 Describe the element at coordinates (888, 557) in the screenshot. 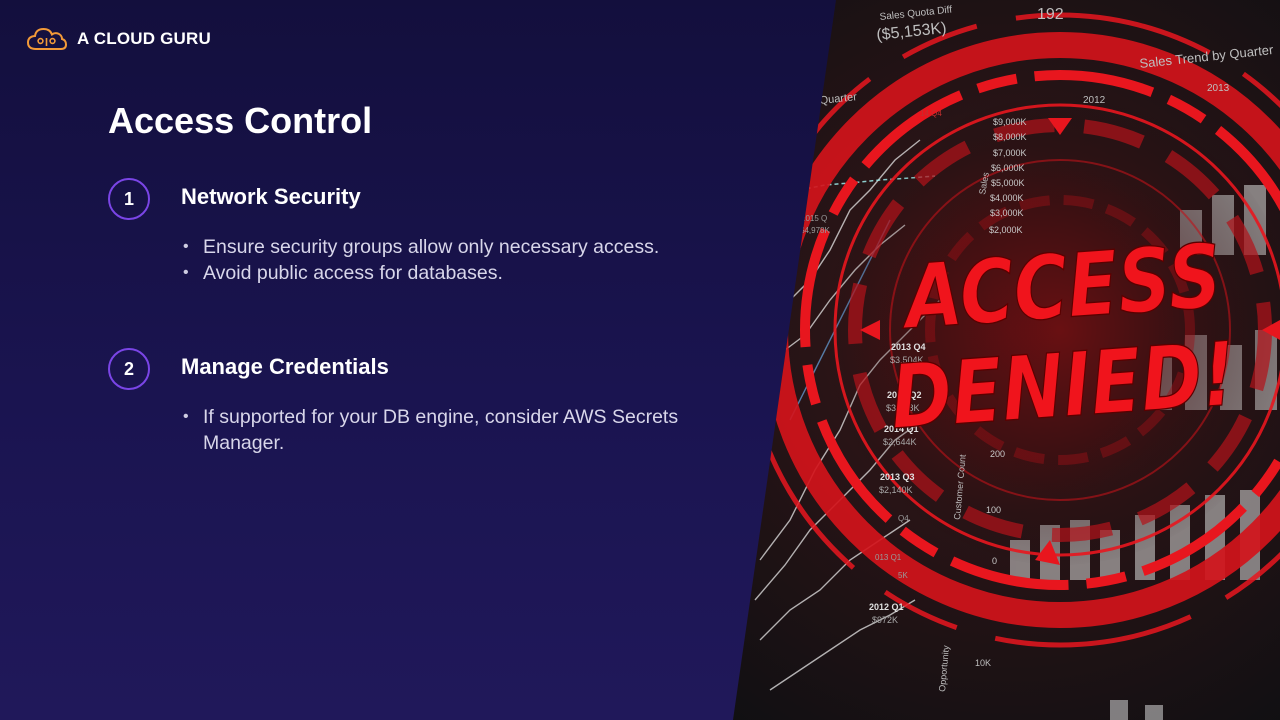

I see `fragment-label: 013 Q1` at that location.